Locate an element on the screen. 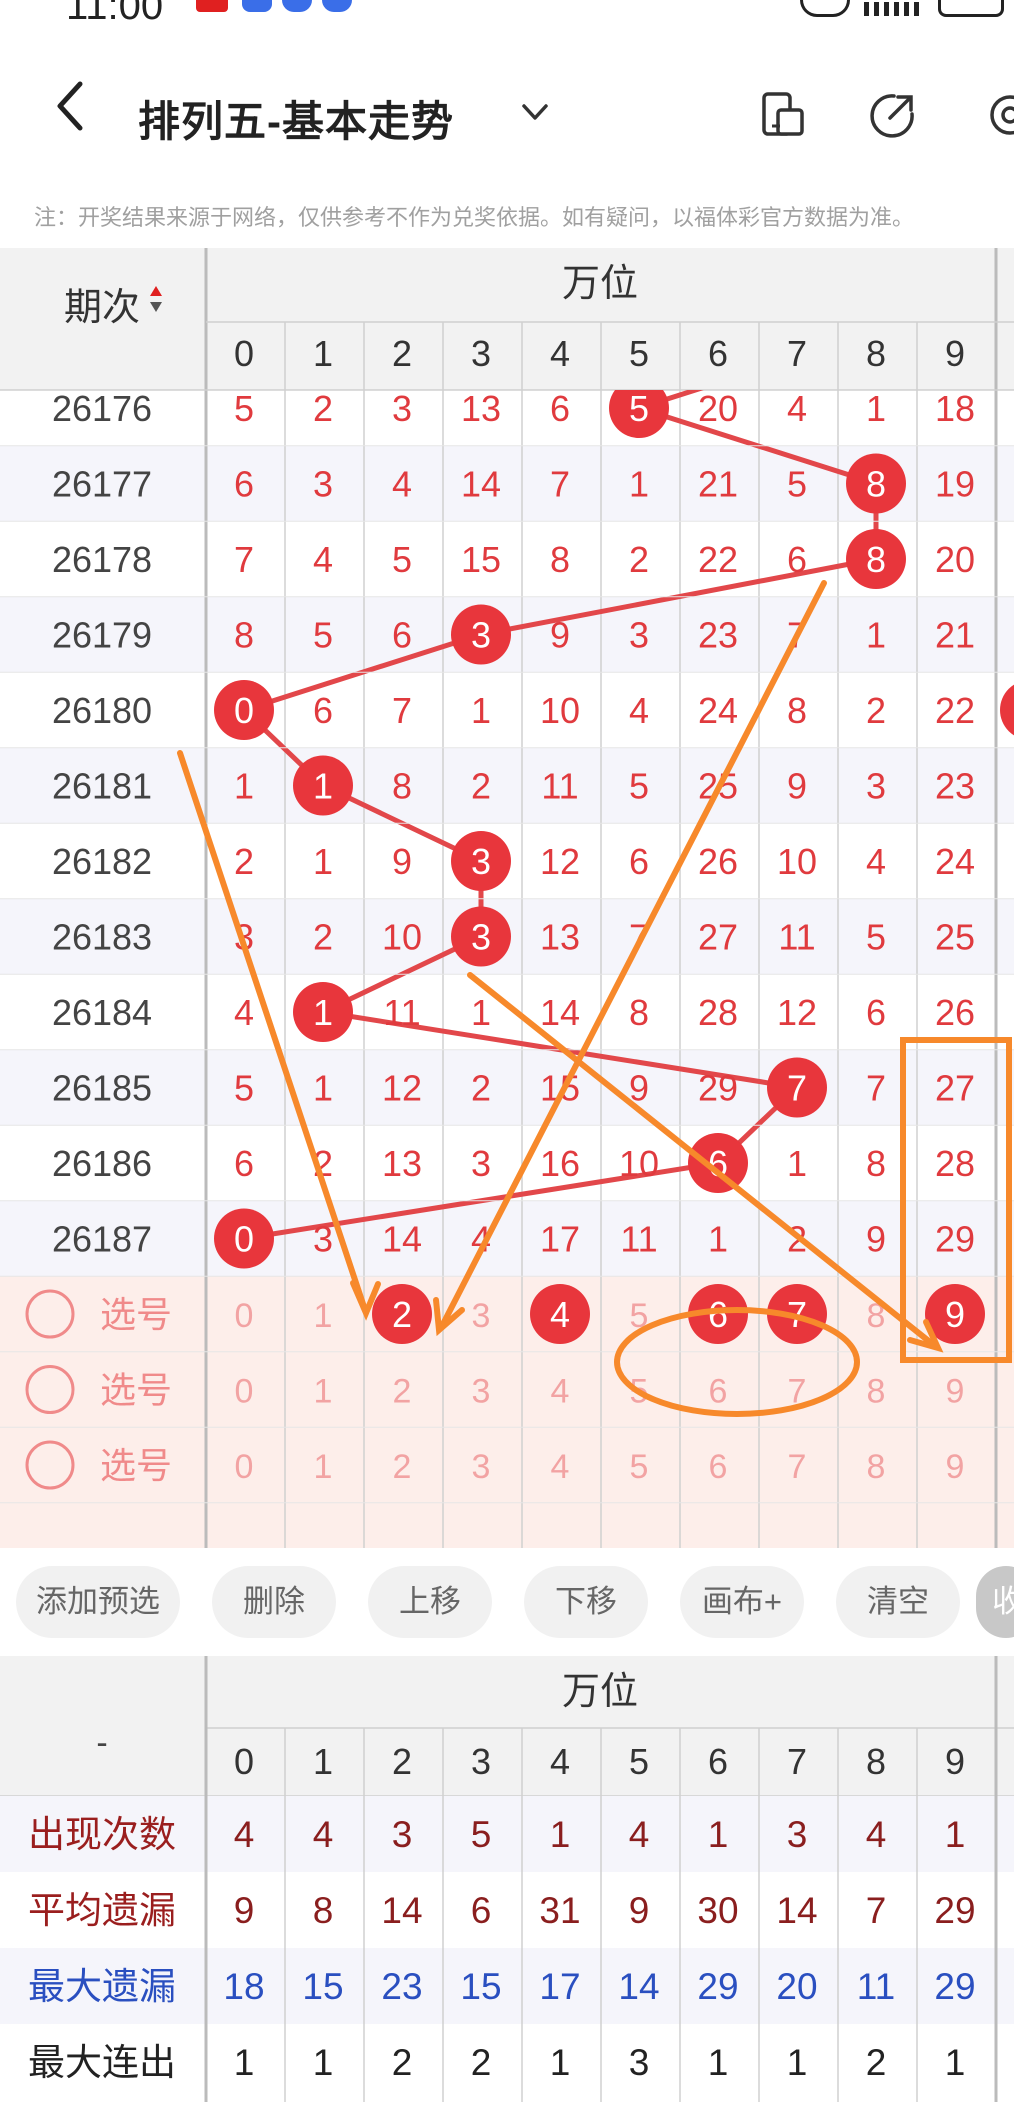  settings-icon is located at coordinates (999, 115).